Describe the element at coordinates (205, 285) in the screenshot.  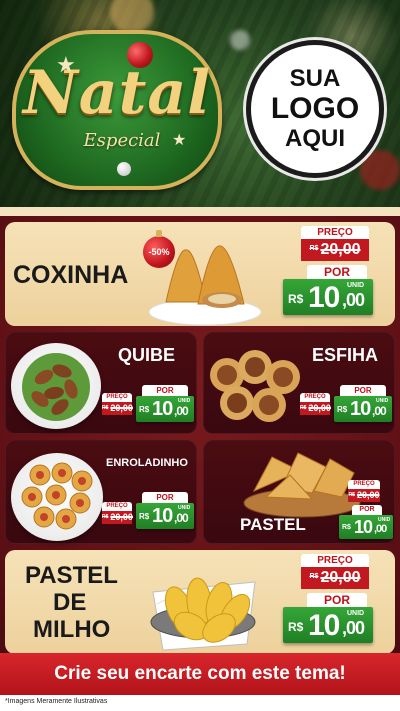
I see `coxinha-icon` at that location.